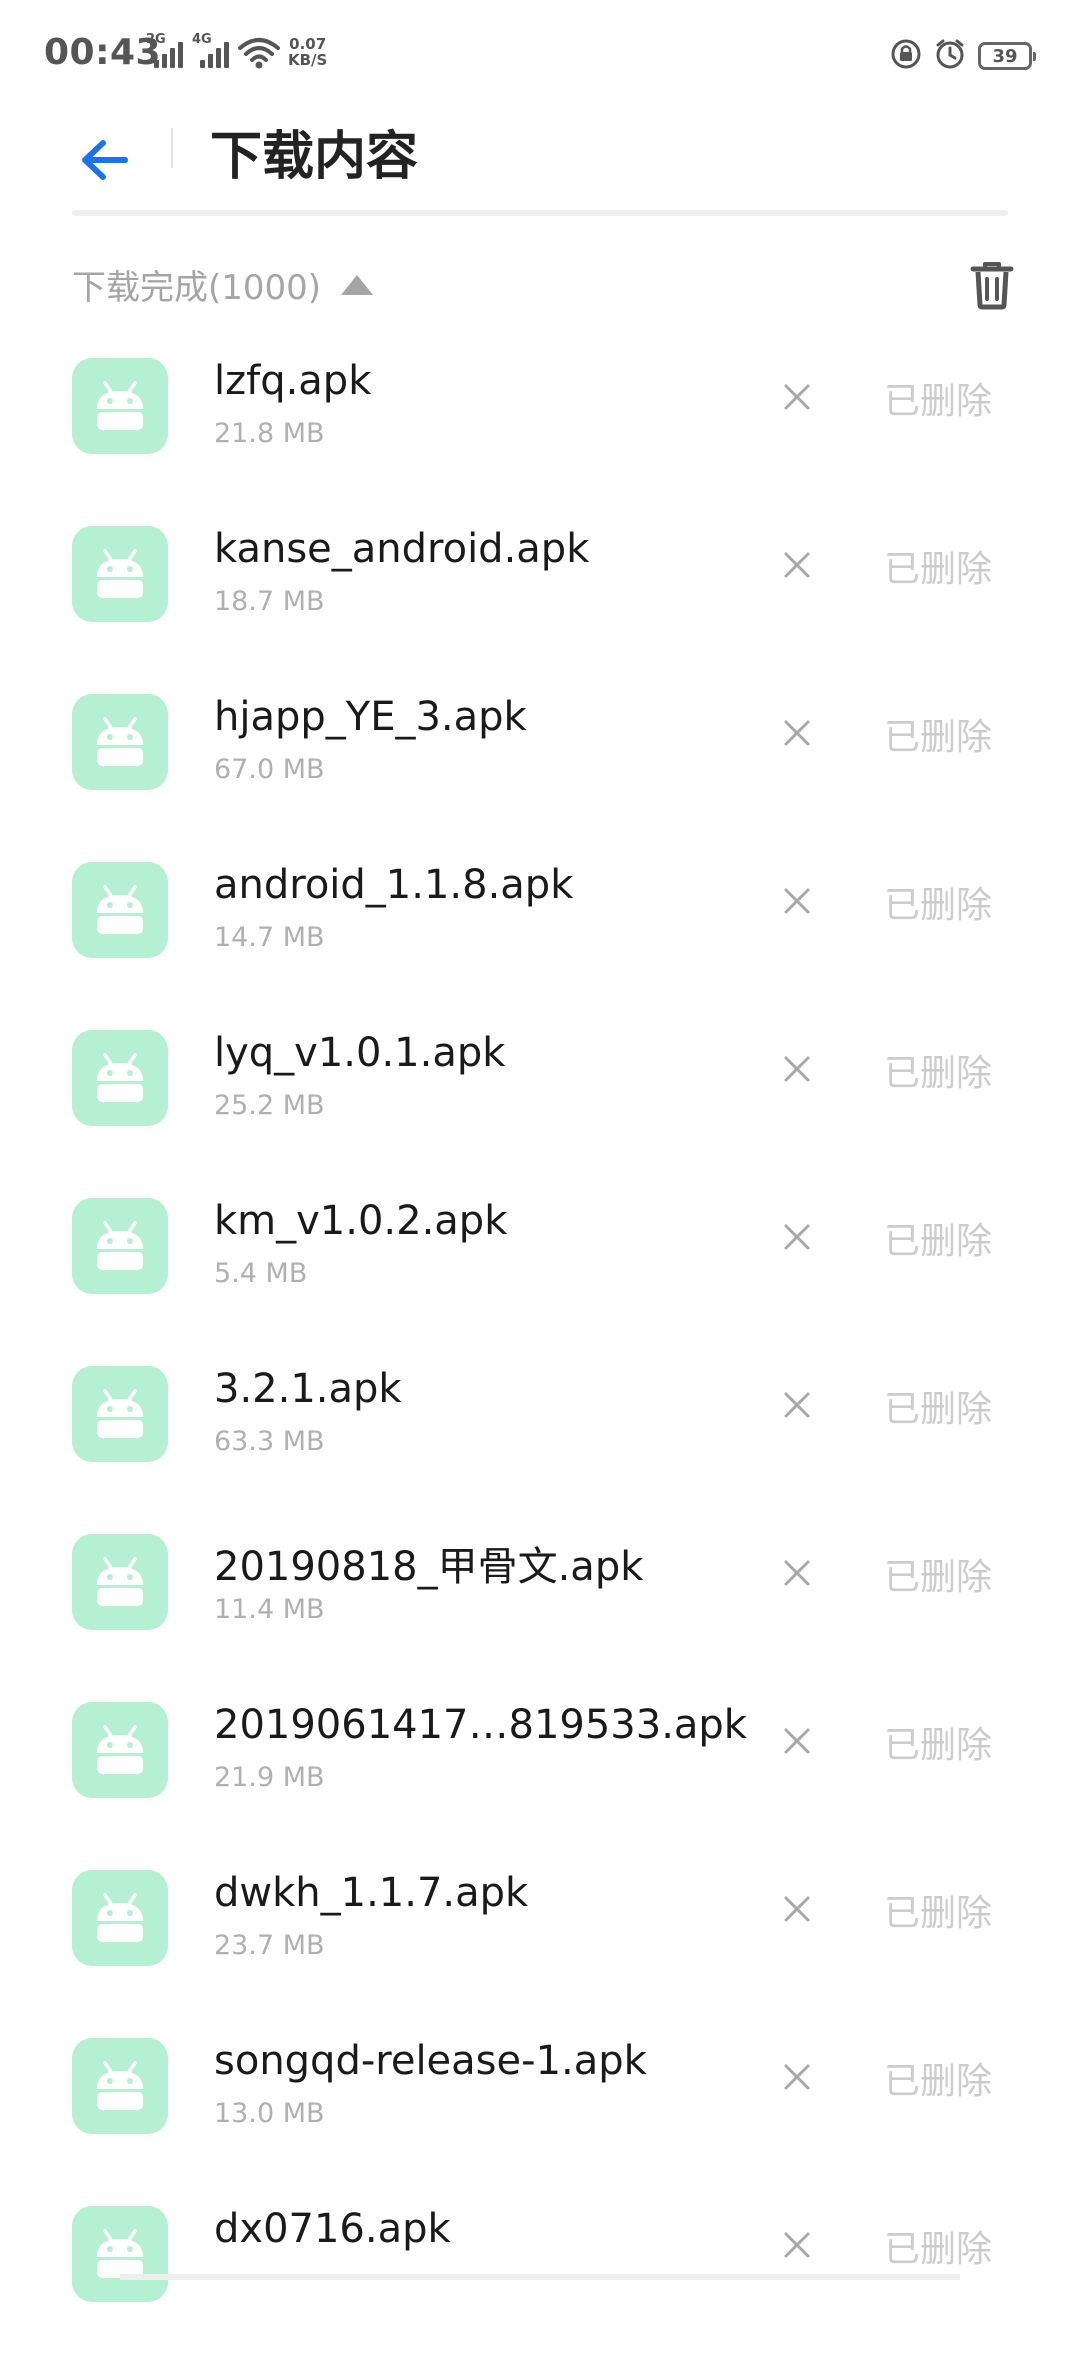 The height and width of the screenshot is (2356, 1080). What do you see at coordinates (540, 424) in the screenshot?
I see `download-item: lzfq.apk 21.8 MB 已删除` at bounding box center [540, 424].